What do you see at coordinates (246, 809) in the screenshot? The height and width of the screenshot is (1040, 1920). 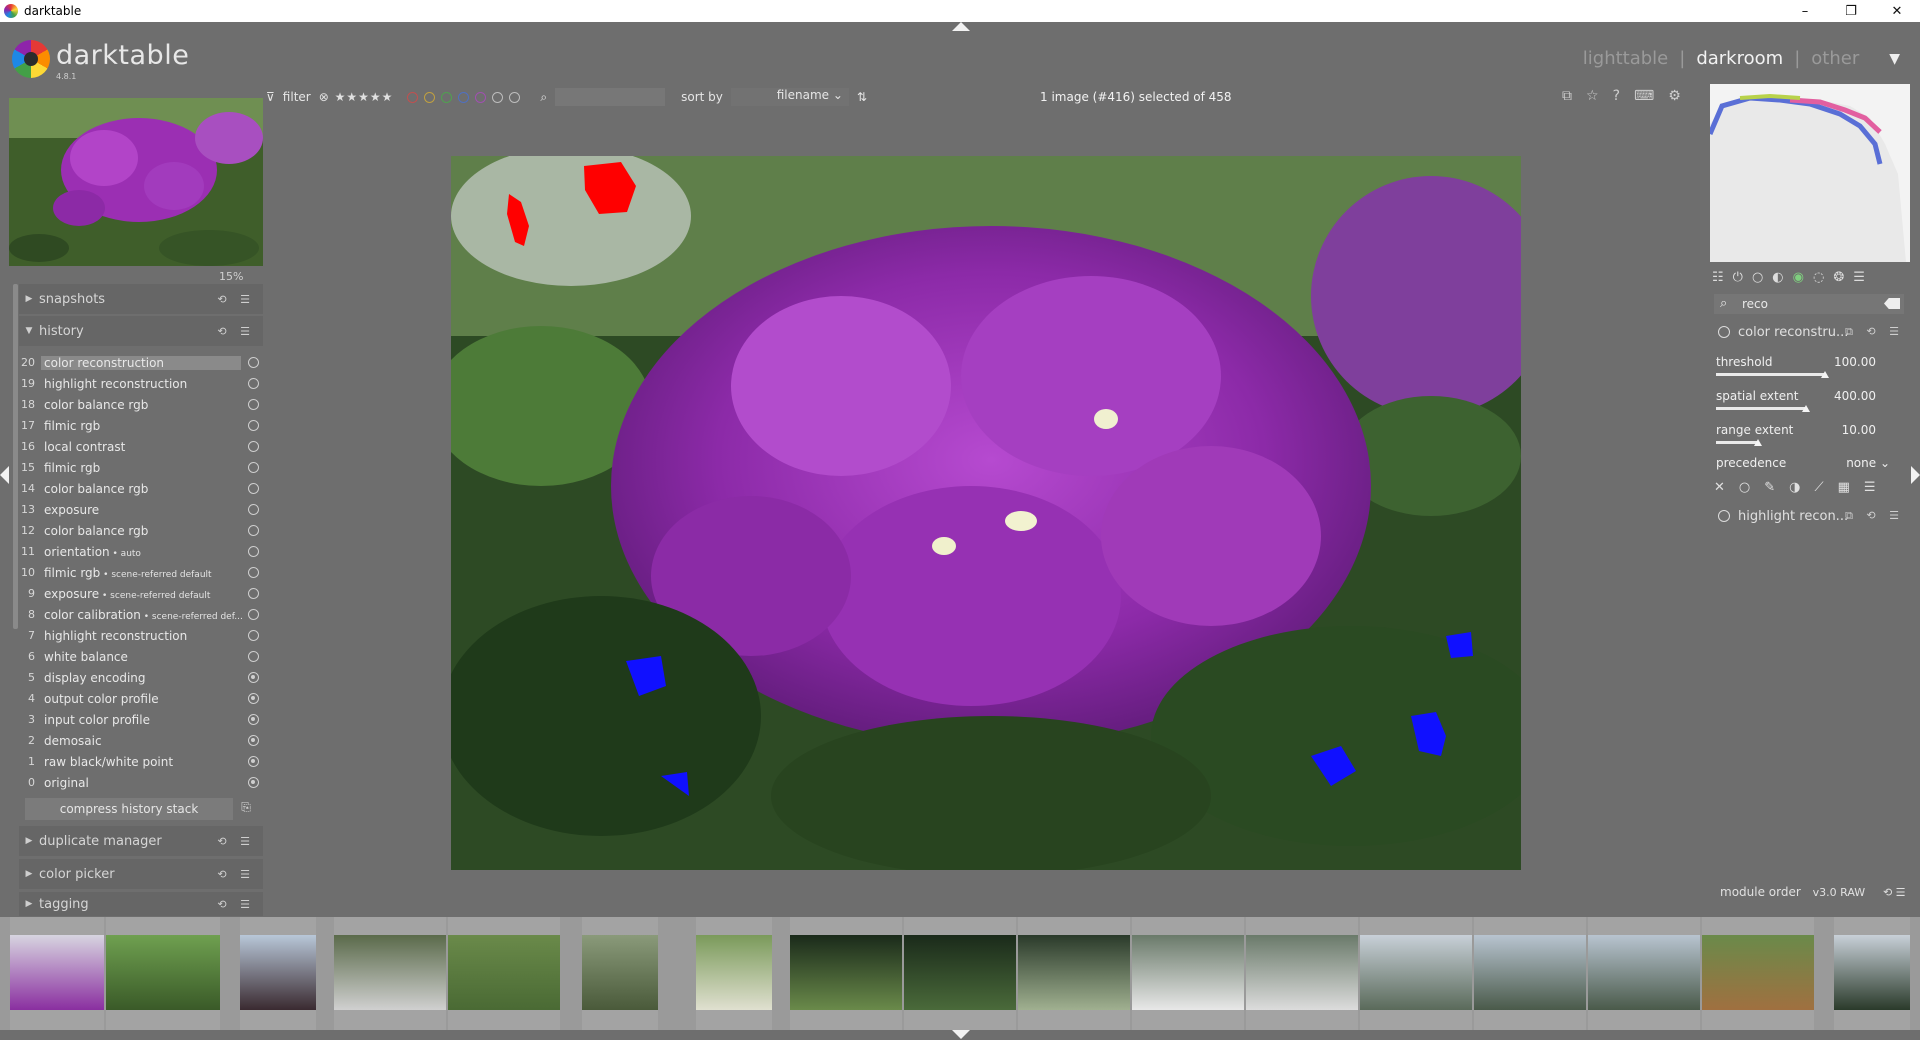 I see `history-style-icon: ⎘` at bounding box center [246, 809].